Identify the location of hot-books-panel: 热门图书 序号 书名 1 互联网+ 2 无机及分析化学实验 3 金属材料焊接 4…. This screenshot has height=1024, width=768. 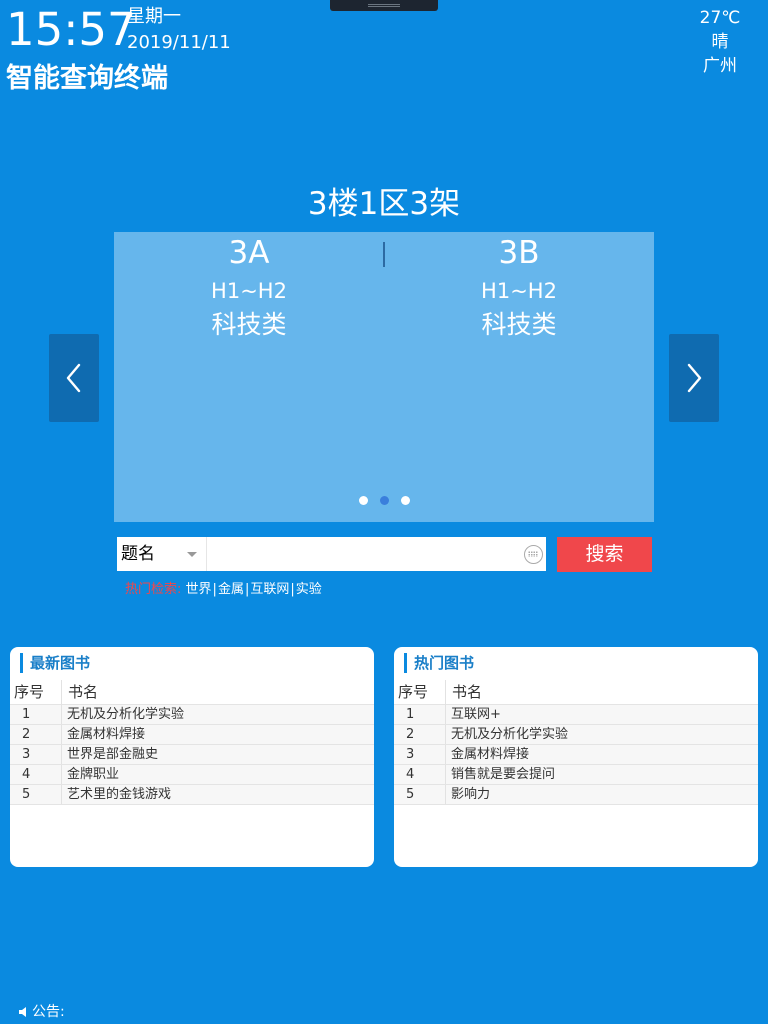
(576, 757).